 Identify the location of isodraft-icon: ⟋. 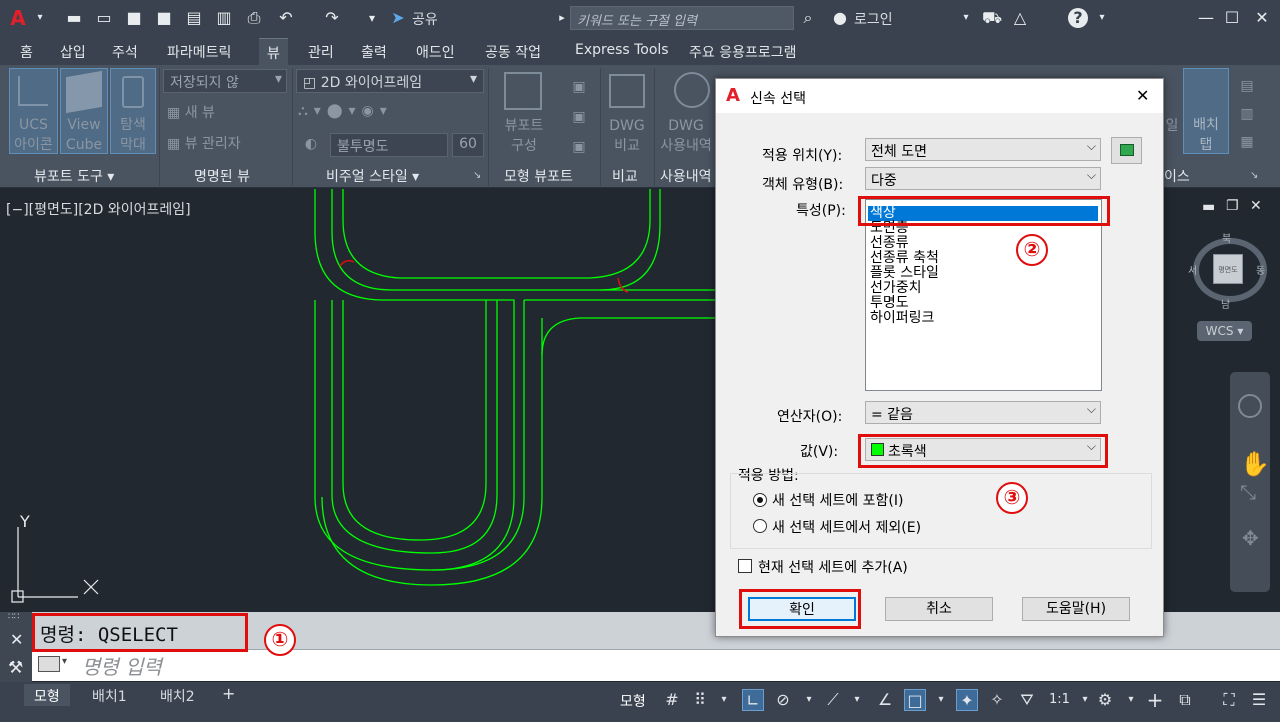
(833, 700).